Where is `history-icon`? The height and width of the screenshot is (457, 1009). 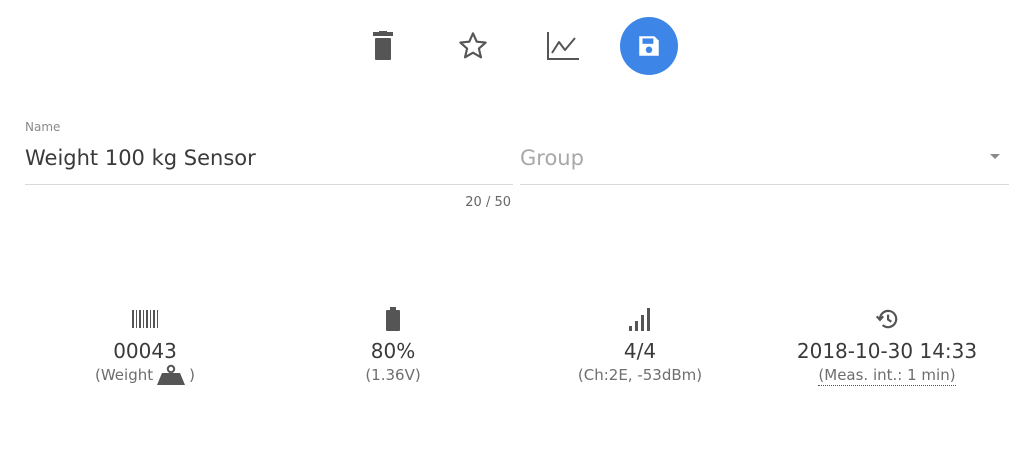
history-icon is located at coordinates (886, 319).